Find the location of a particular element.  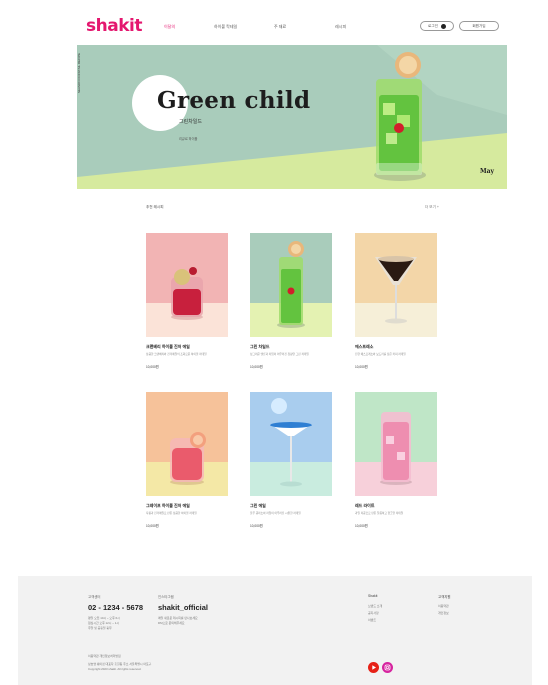

recipe-card: 레드 라이트과일 리큐르로 만든 달콤하고 향긋한 칵테일 10,000원 is located at coordinates (396, 460).